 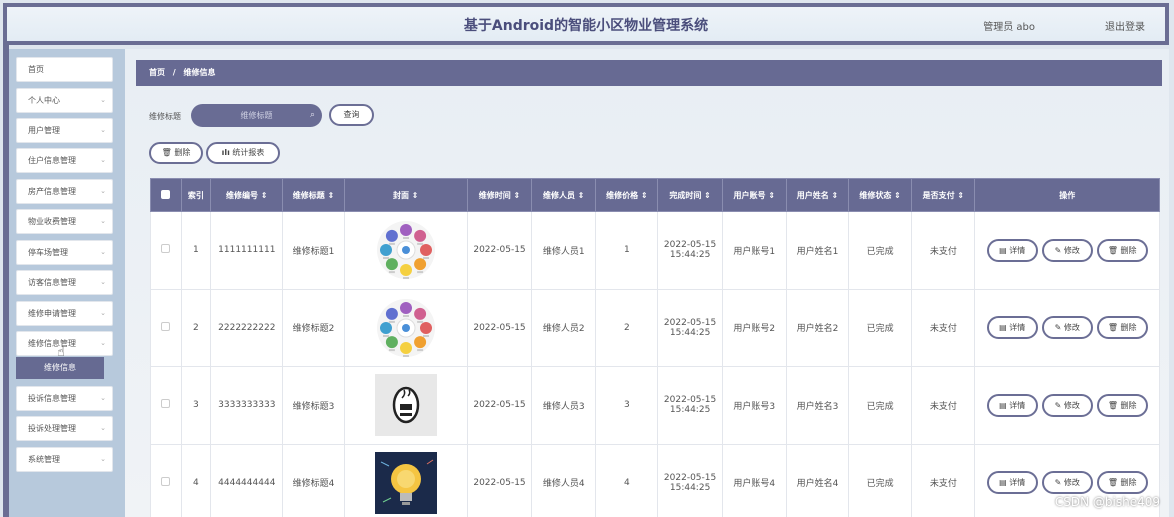 I want to click on cell-index: 3, so click(x=196, y=405).